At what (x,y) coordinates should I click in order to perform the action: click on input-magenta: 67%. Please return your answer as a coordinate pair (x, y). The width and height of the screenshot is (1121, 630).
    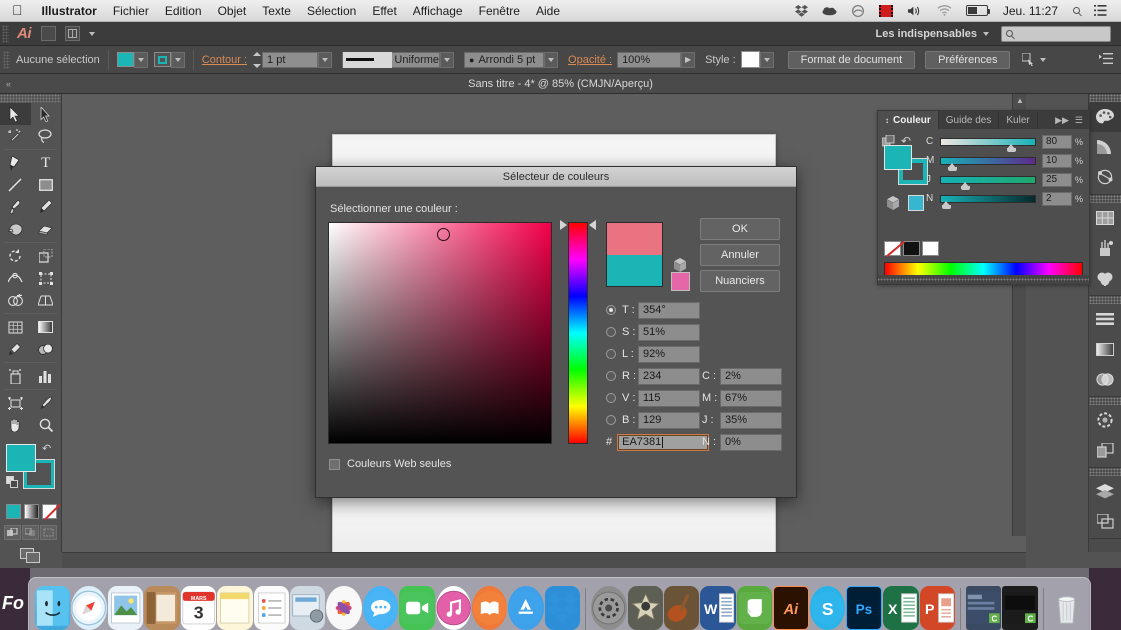
    Looking at the image, I should click on (751, 398).